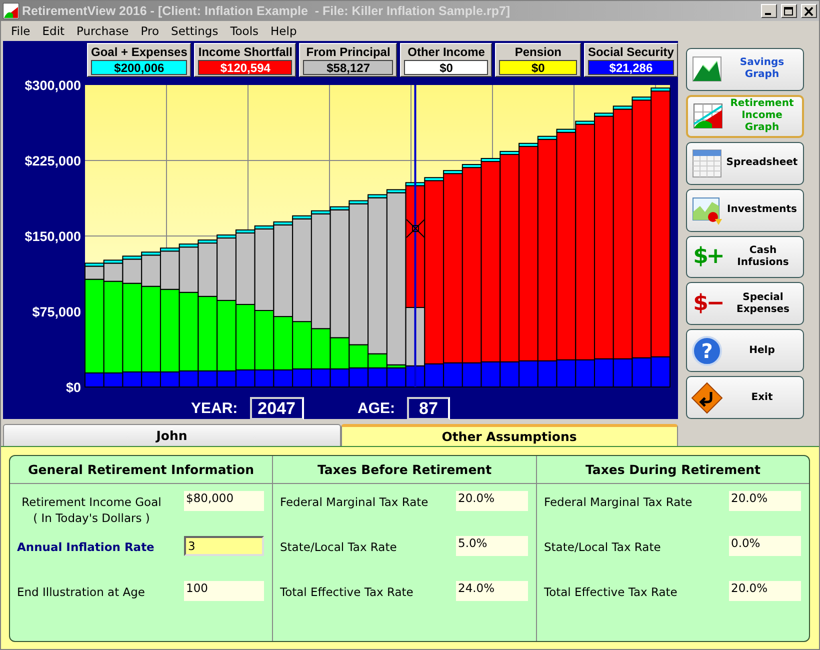 Image resolution: width=820 pixels, height=650 pixels. I want to click on window-title: RetirementView 2016 - [Client: Inflation Example - File: Killer Inflation Sample.rp7], so click(267, 11).